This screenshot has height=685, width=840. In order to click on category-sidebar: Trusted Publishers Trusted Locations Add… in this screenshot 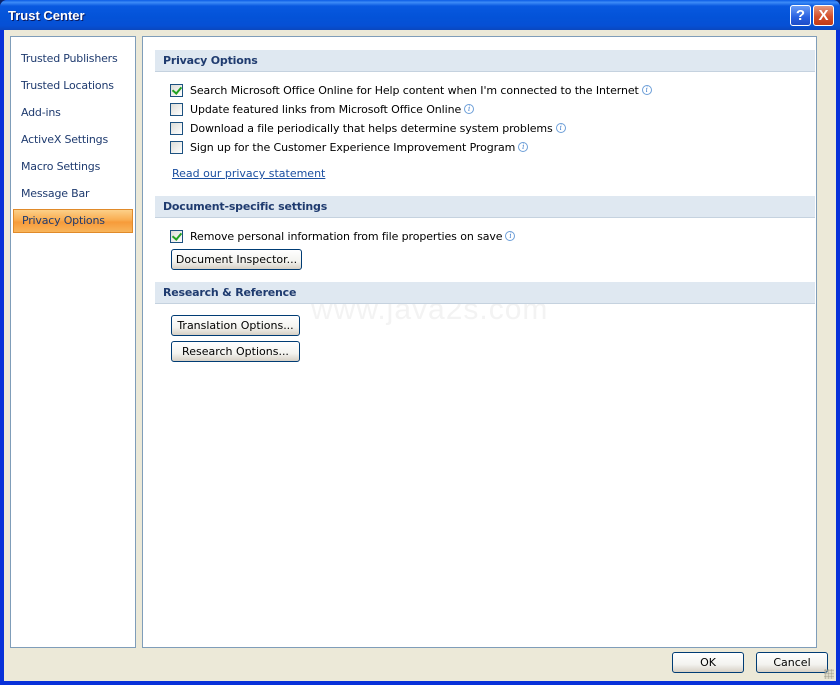, I will do `click(73, 342)`.